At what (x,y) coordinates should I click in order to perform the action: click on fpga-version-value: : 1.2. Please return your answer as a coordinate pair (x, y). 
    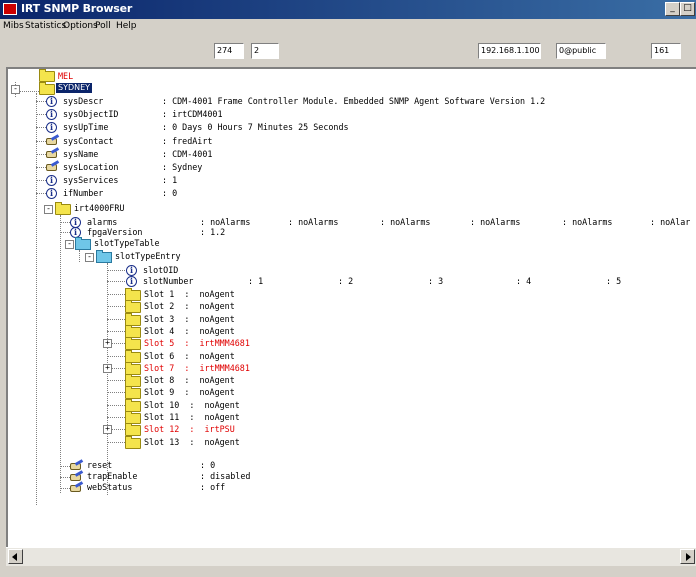
    Looking at the image, I should click on (213, 232).